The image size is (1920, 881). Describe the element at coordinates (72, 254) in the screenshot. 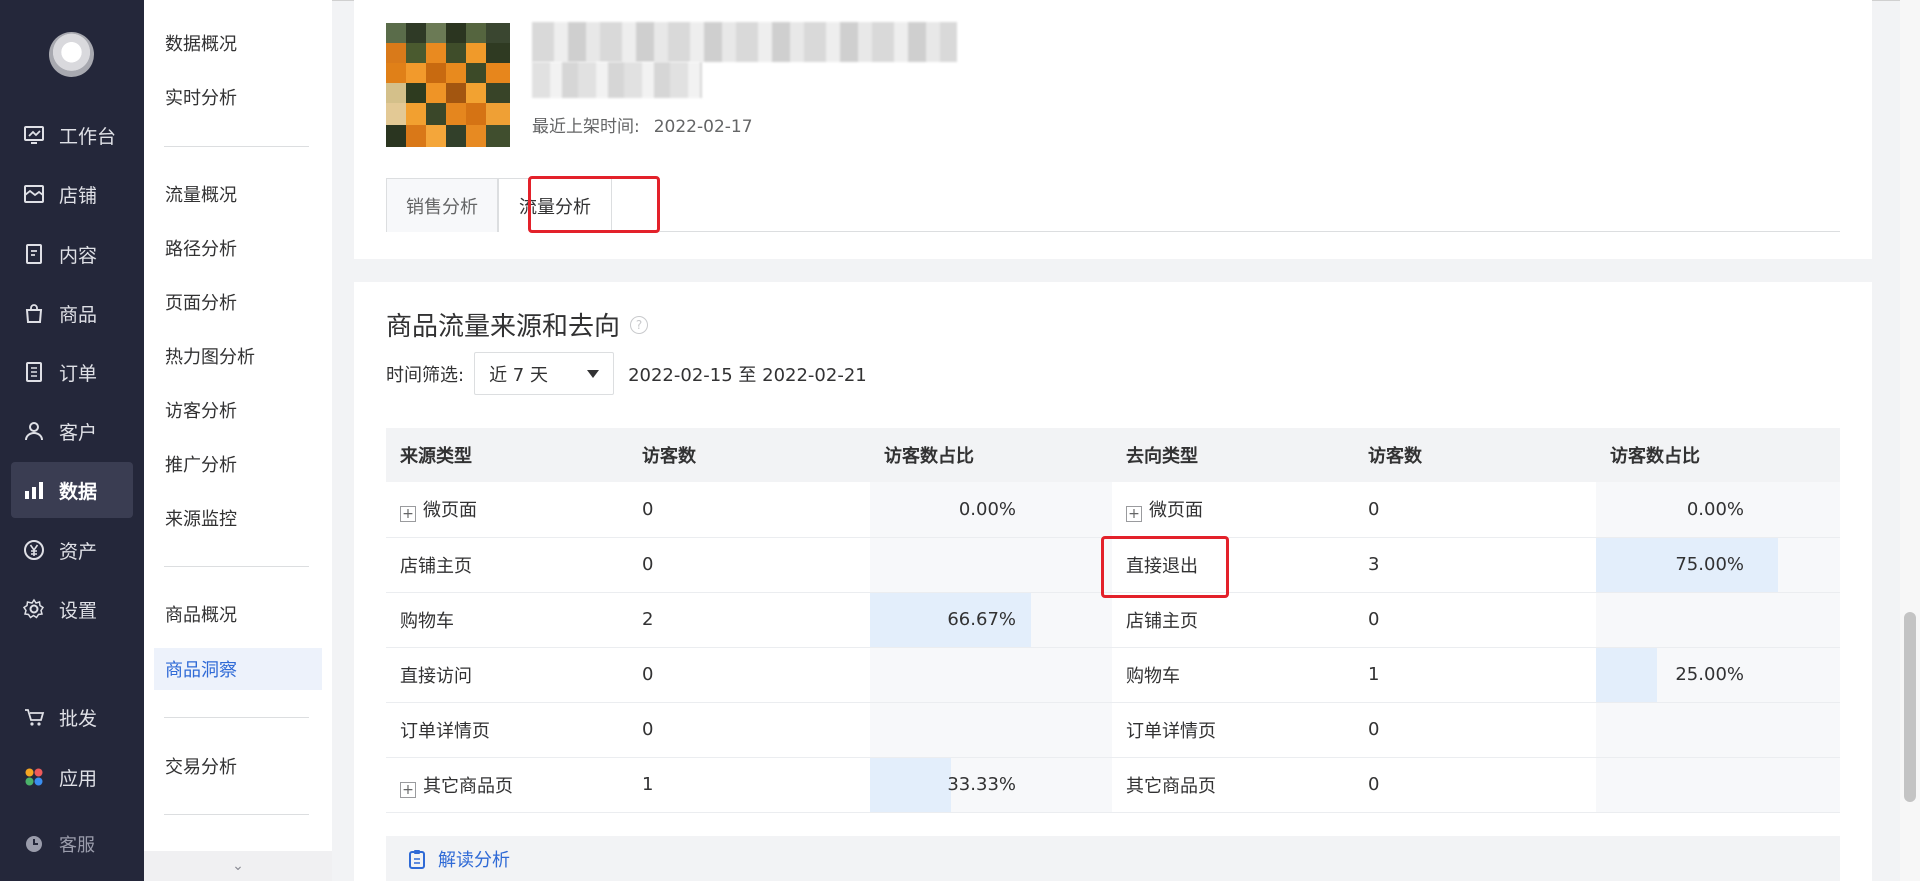

I see `nav-item-content: 内容` at that location.